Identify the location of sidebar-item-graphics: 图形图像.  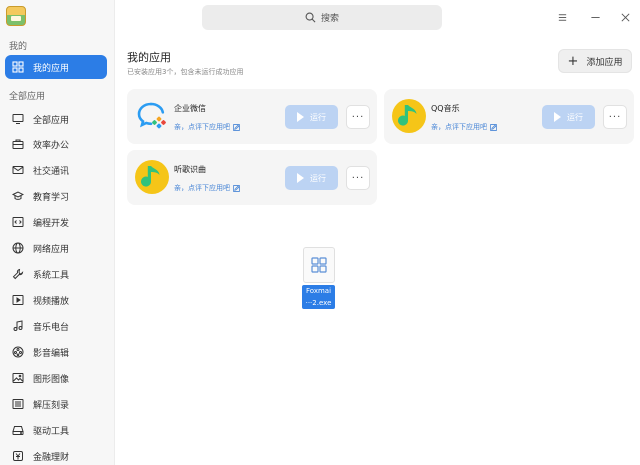
(56, 378).